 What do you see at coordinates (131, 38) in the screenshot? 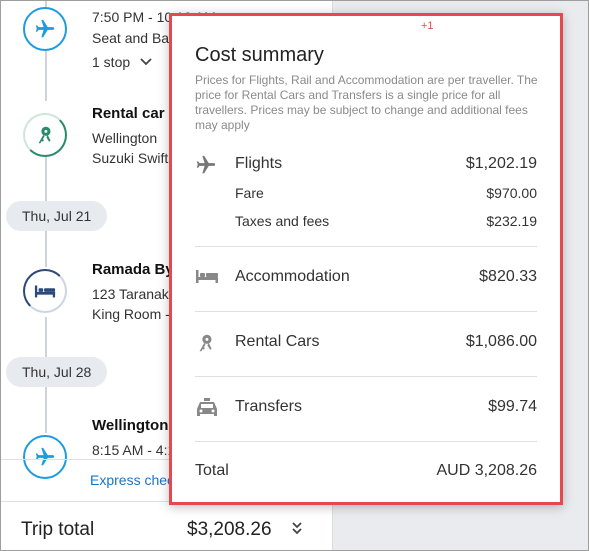
I see `flight-detail: Seat and Ba` at bounding box center [131, 38].